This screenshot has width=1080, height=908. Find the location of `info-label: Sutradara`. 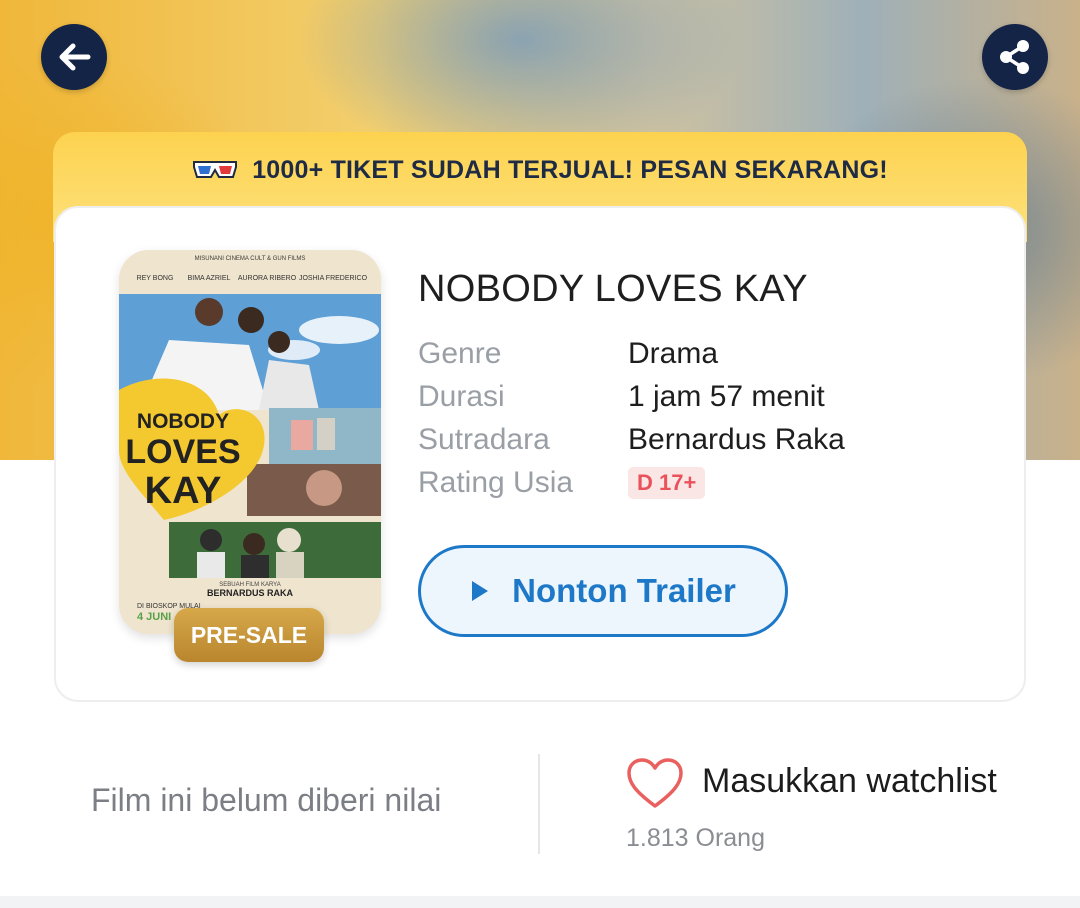

info-label: Sutradara is located at coordinates (484, 439).